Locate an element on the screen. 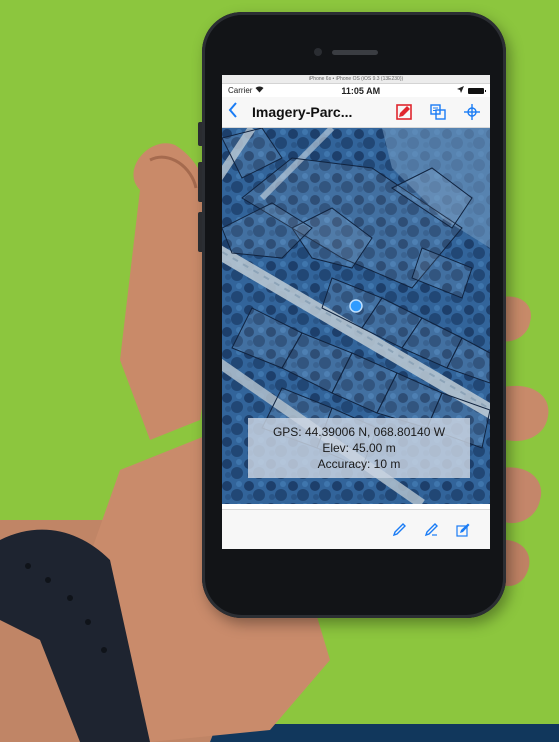 Image resolution: width=559 pixels, height=742 pixels. draw-polygon-button is located at coordinates (463, 530).